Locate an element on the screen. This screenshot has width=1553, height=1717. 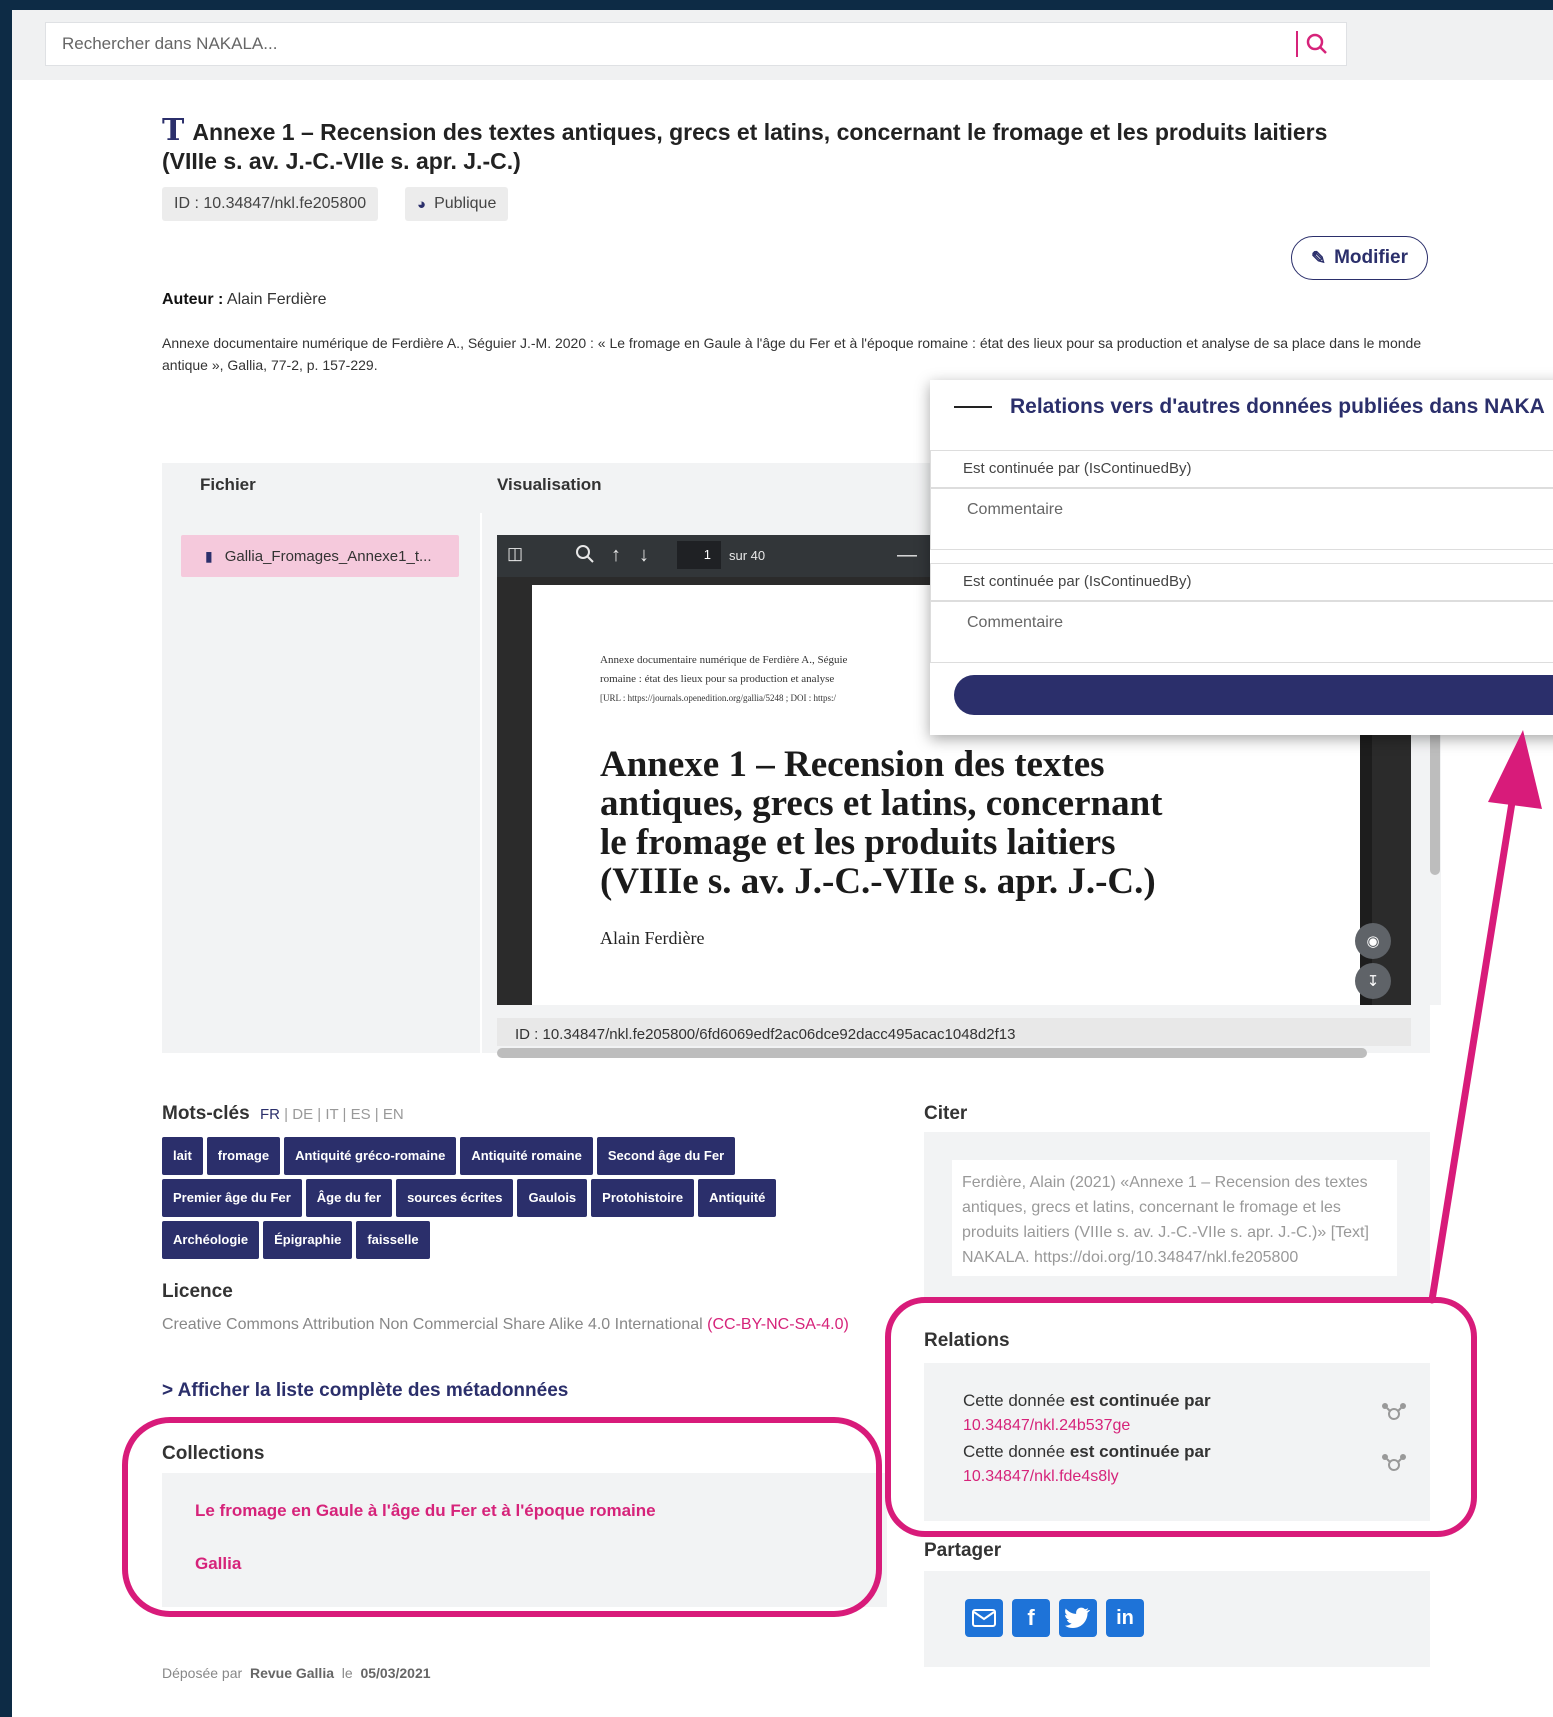
relation-link: 10.34847/nkl.24b537ge is located at coordinates (1046, 1426).